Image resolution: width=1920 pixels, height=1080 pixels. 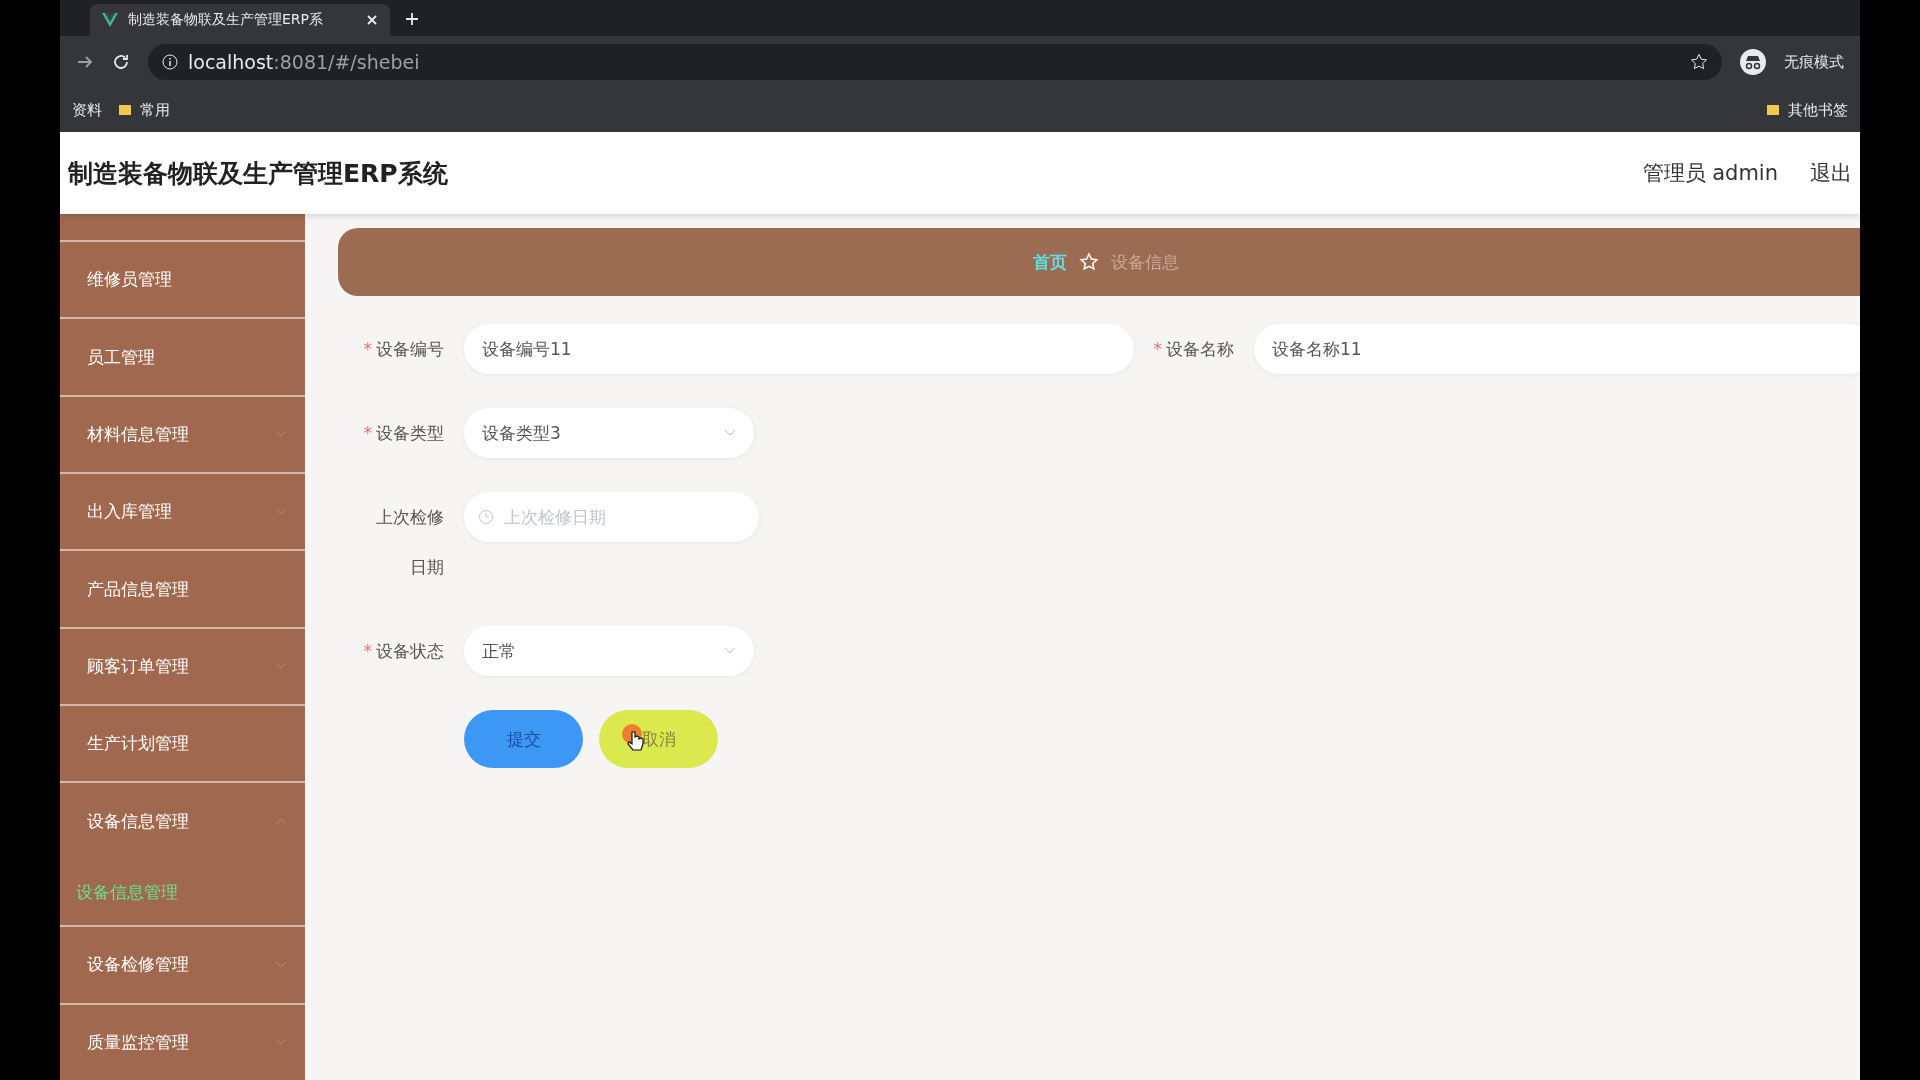 I want to click on new-tab-icon, so click(x=412, y=19).